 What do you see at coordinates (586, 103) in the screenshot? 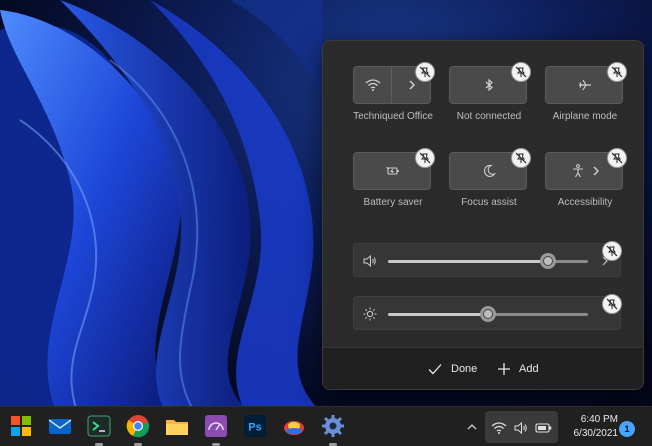
I see `tile-airplane: Airplane mode` at bounding box center [586, 103].